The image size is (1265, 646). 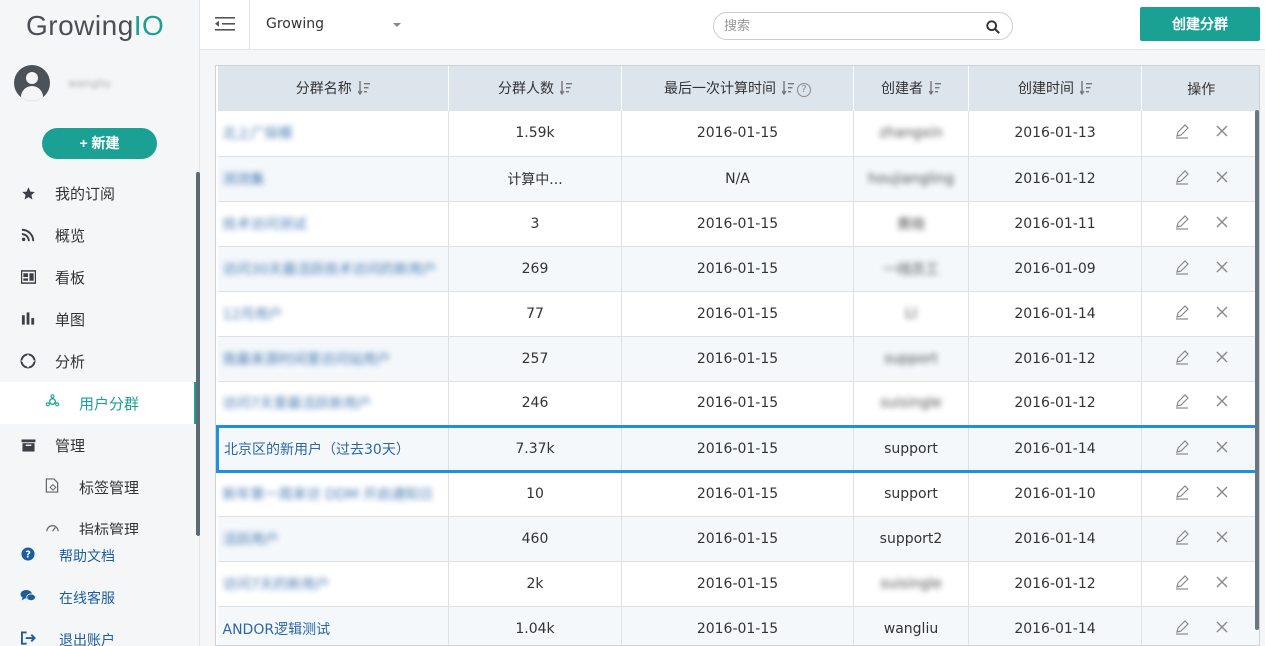 What do you see at coordinates (317, 450) in the screenshot?
I see `segment-name-link: 北京区的新用户（过去30天）` at bounding box center [317, 450].